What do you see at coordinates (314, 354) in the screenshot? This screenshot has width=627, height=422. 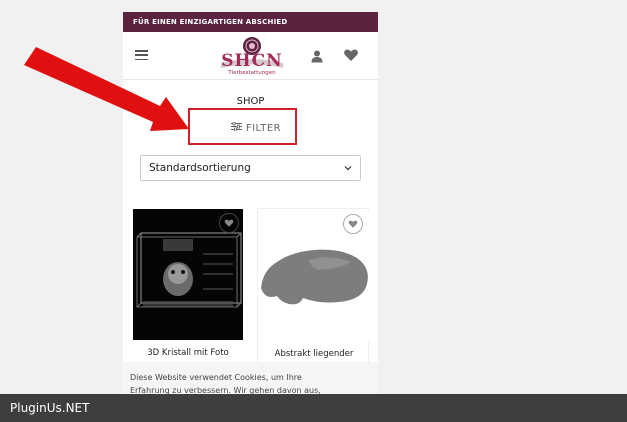 I see `product-title: Abstrakt liegender` at bounding box center [314, 354].